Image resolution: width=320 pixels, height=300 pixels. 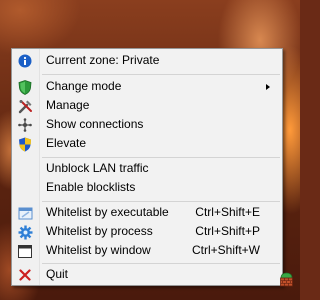 What do you see at coordinates (227, 212) in the screenshot?
I see `menu-item-shortcut: Ctrl+Shift+E` at bounding box center [227, 212].